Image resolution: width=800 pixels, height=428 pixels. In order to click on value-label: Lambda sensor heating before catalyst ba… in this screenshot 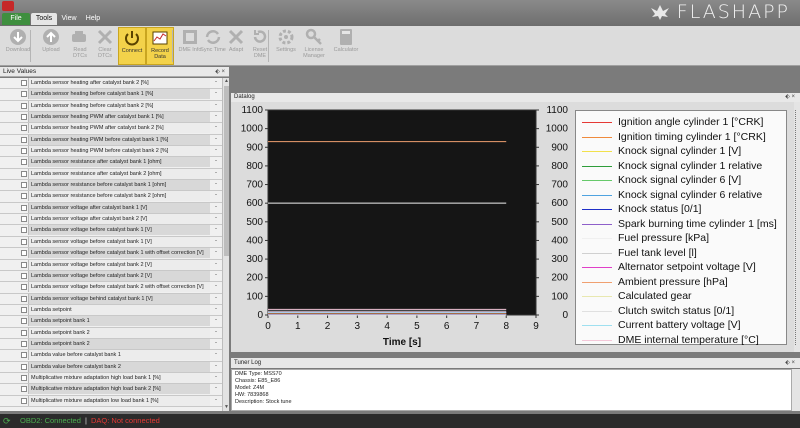, I will do `click(119, 94)`.